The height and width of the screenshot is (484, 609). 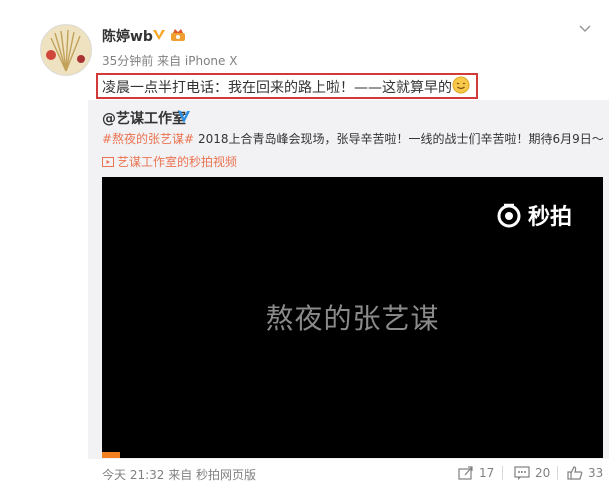 What do you see at coordinates (184, 117) in the screenshot?
I see `verified-blue-v-icon` at bounding box center [184, 117].